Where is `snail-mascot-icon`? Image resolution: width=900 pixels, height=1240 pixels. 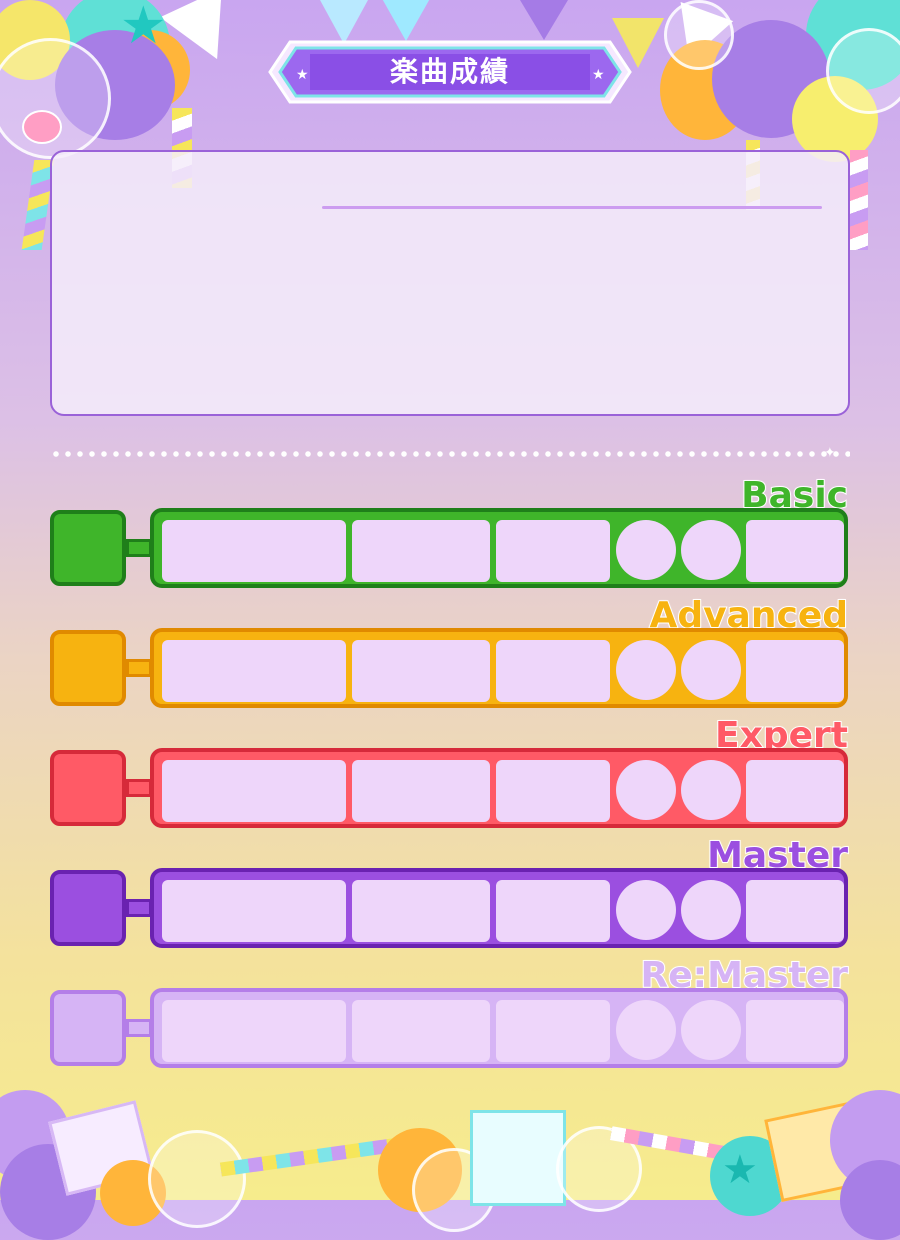
snail-mascot-icon is located at coordinates (42, 127).